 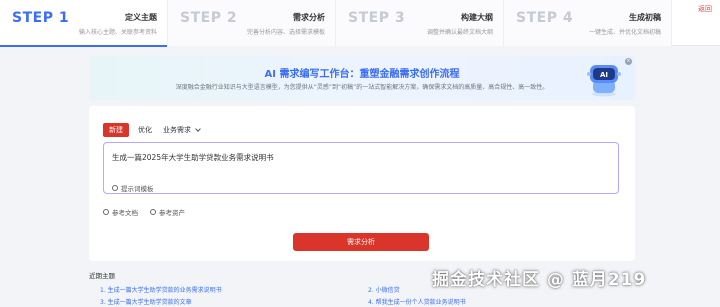 What do you see at coordinates (285, 32) in the screenshot?
I see `step-description: 完善分析内容、选择需求模板` at bounding box center [285, 32].